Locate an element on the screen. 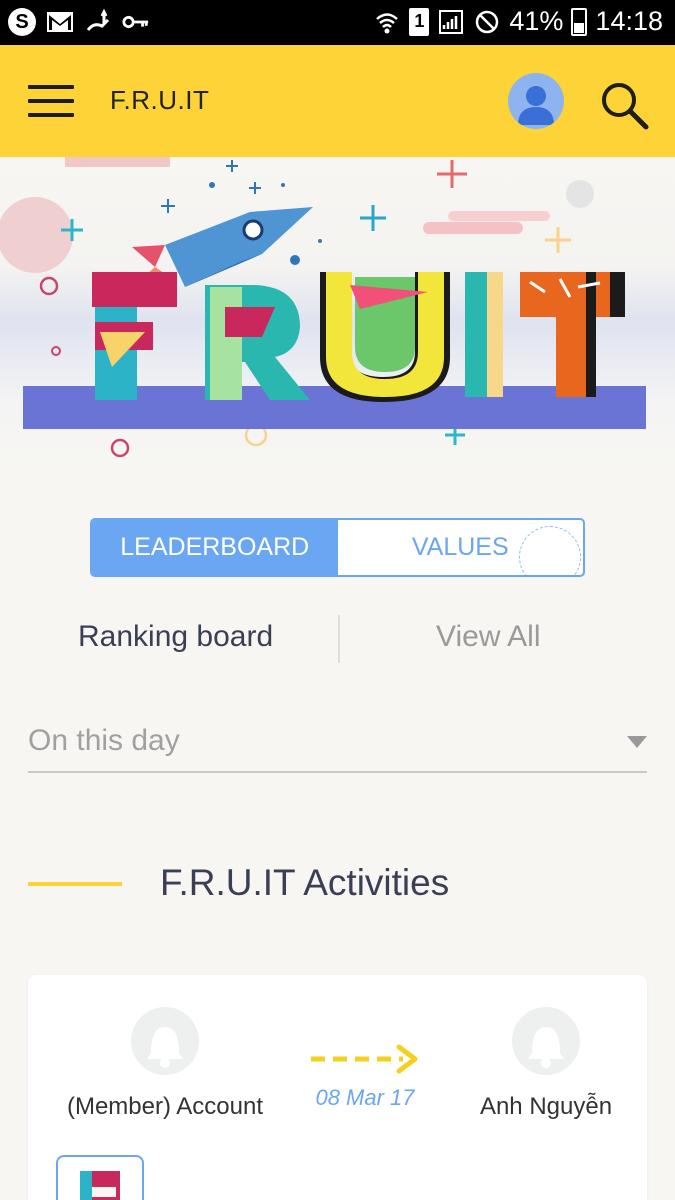 Image resolution: width=675 pixels, height=1200 pixels. segmented-tabs: LEADERBOARD VALUES is located at coordinates (337, 547).